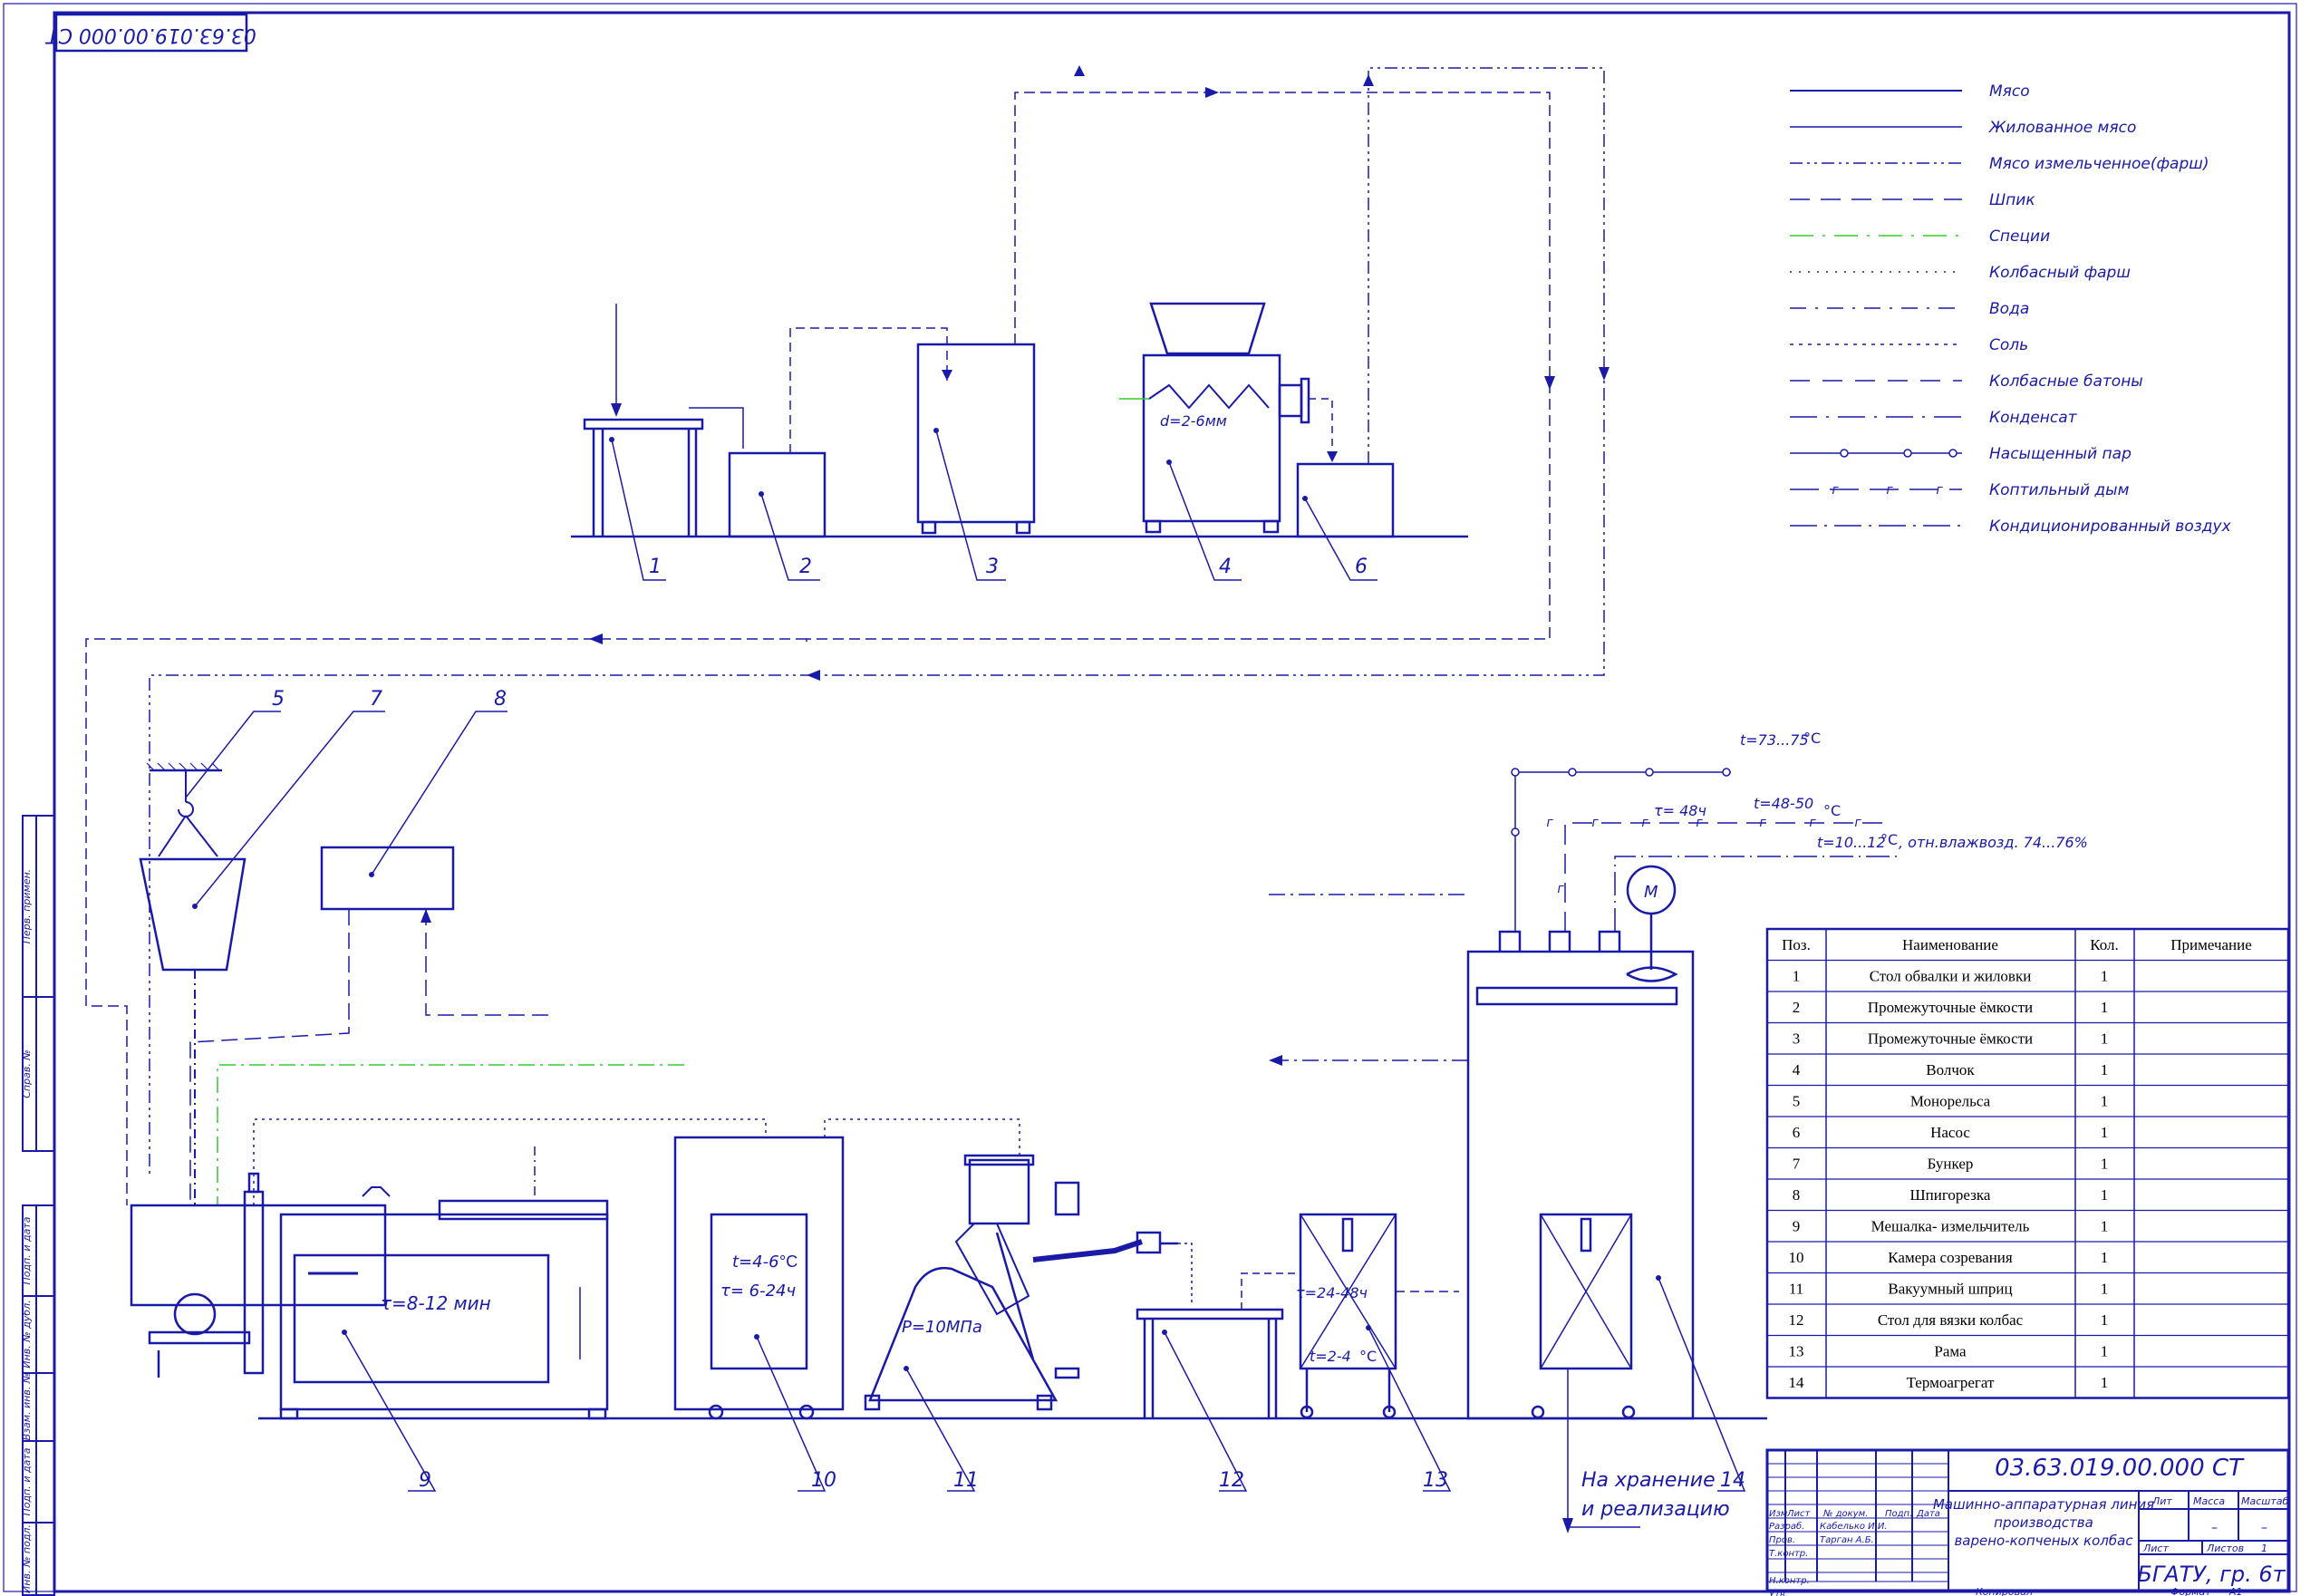 The width and height of the screenshot is (2320, 1596). What do you see at coordinates (150, 33) in the screenshot?
I see `rotated-code-stamp: 03.63.019.00.000 СТ` at bounding box center [150, 33].